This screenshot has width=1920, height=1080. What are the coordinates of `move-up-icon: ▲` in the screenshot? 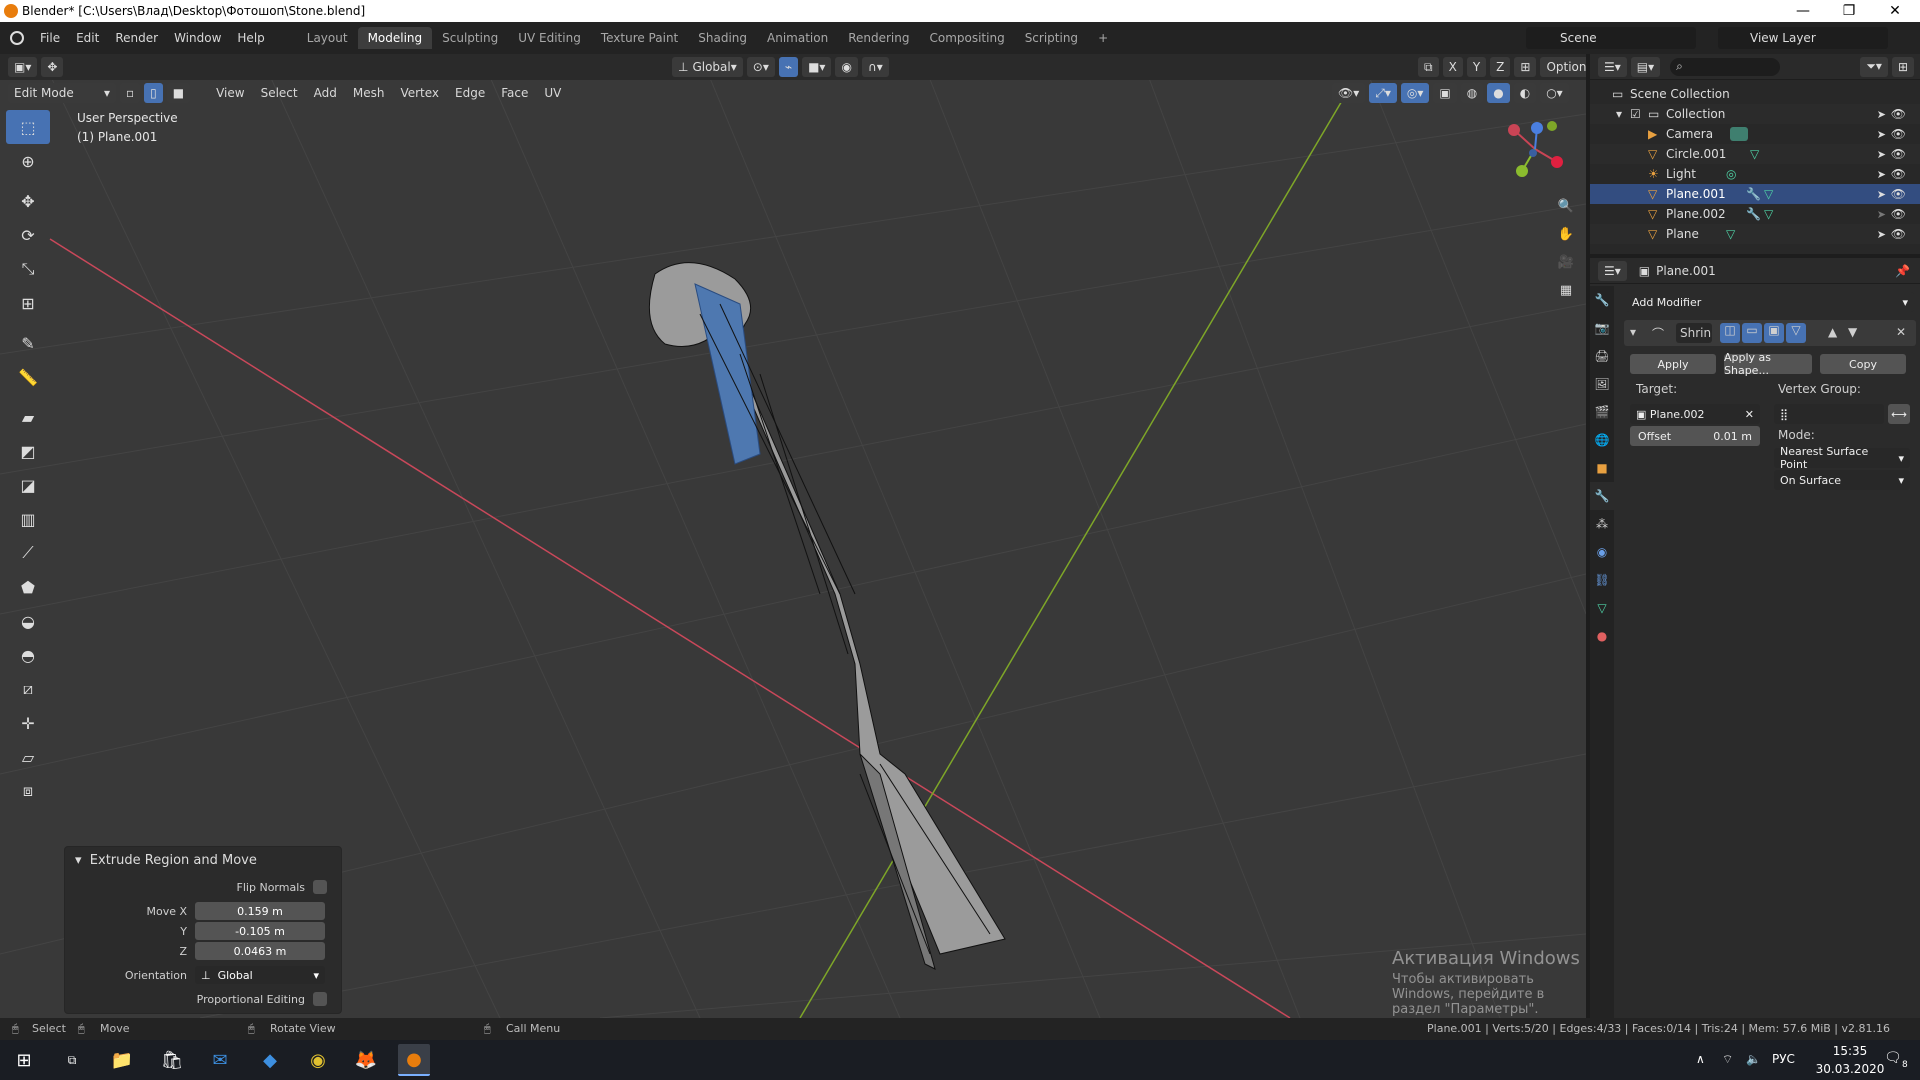 It's located at (1832, 332).